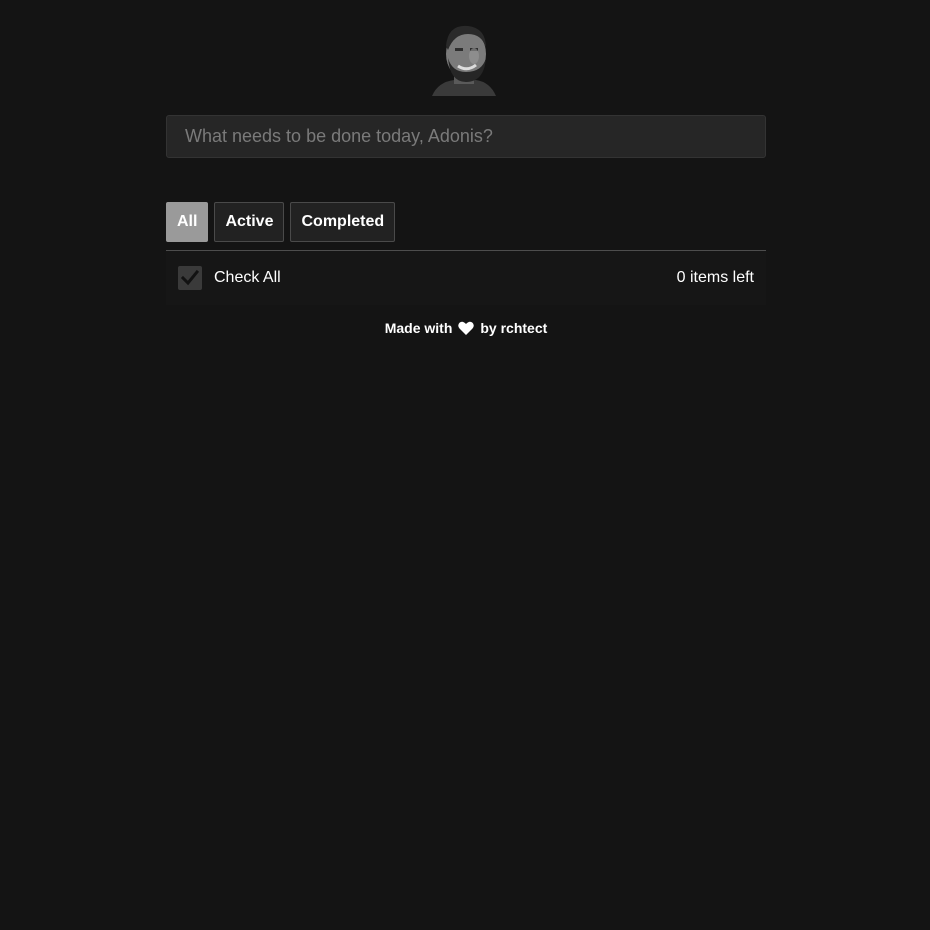  What do you see at coordinates (514, 328) in the screenshot?
I see `footer-author: by rchtect` at bounding box center [514, 328].